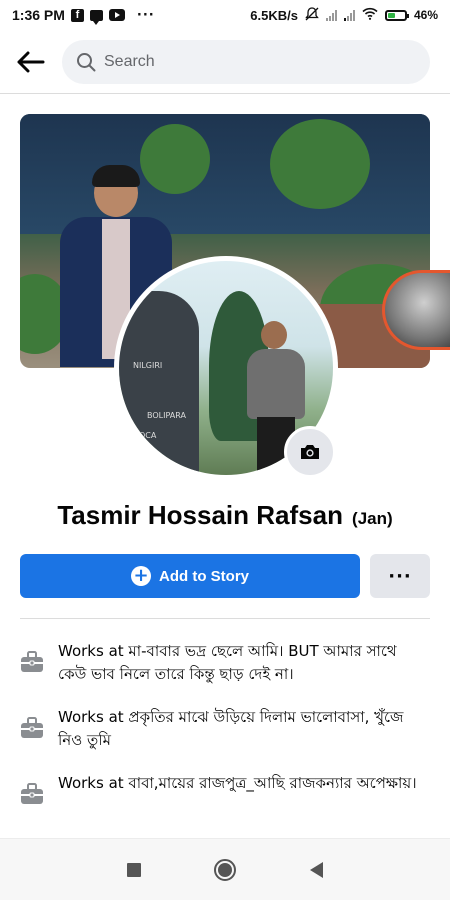  I want to click on divider, so click(225, 618).